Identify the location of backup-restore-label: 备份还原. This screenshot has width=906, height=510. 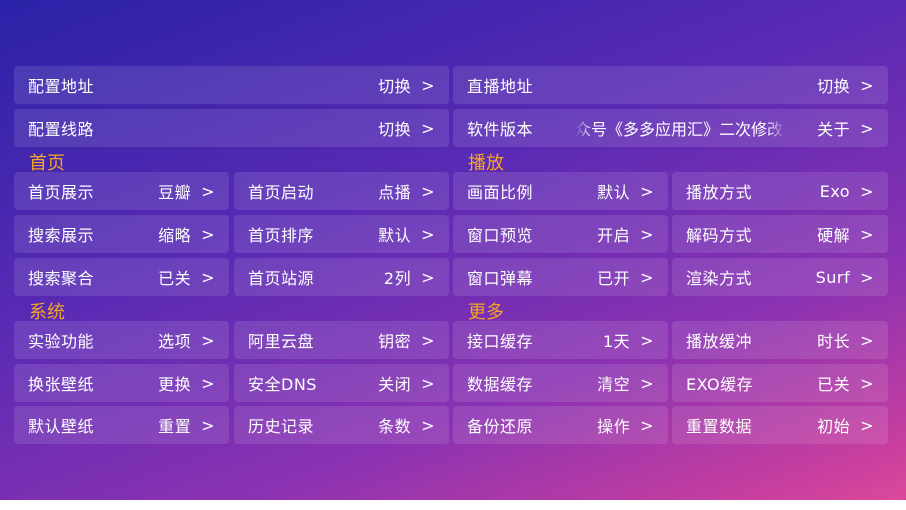
(500, 426).